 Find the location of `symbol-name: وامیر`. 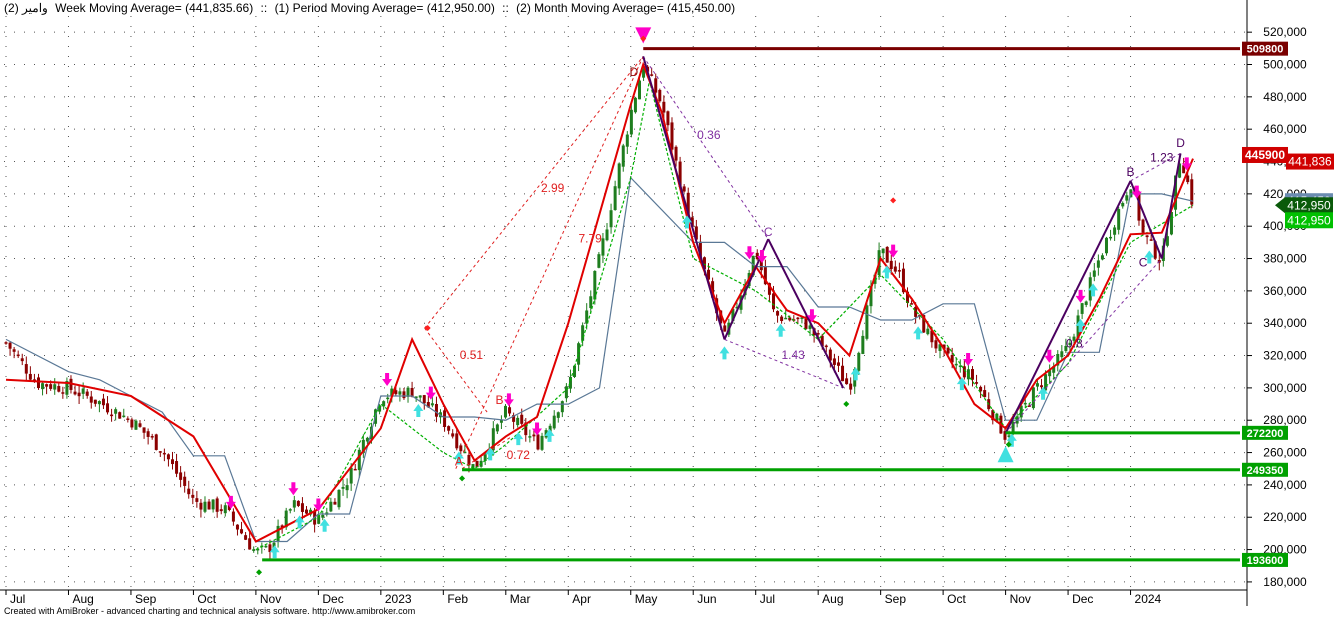

symbol-name: وامیر is located at coordinates (35, 8).